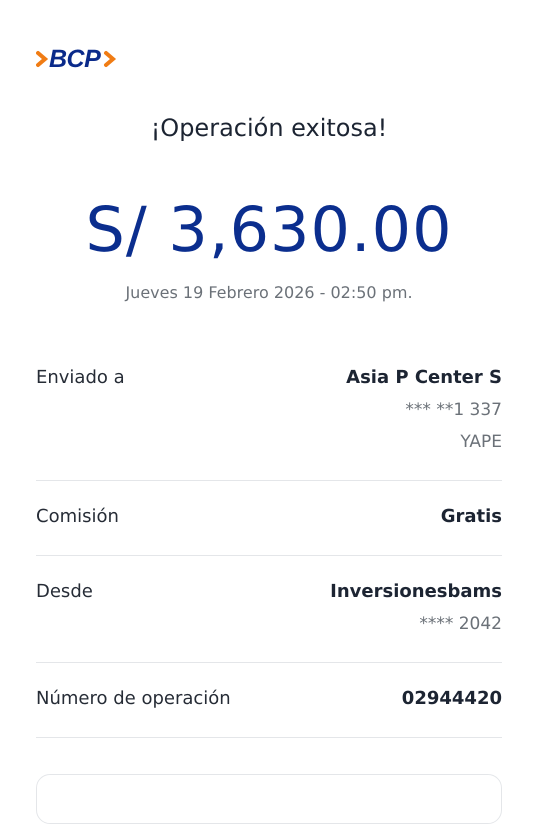 The width and height of the screenshot is (540, 824). Describe the element at coordinates (269, 293) in the screenshot. I see `date-time: Jueves 19 Febrero 2026 - 02:50 pm.` at that location.